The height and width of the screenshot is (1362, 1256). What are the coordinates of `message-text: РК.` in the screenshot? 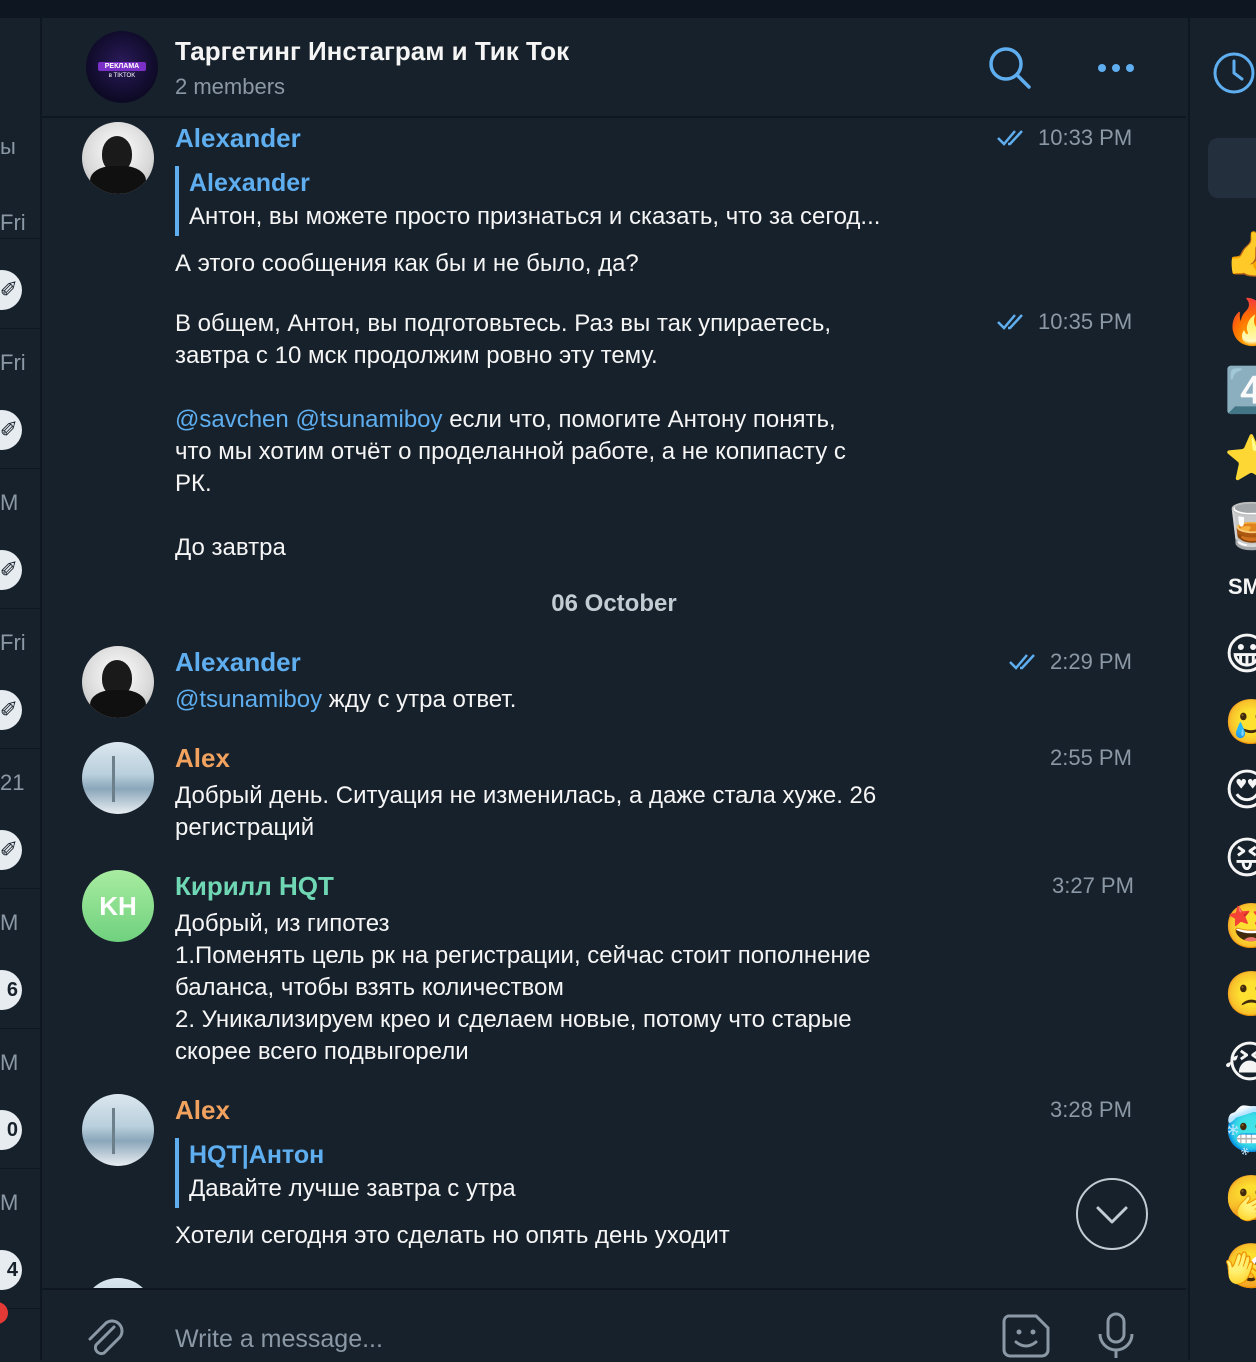 It's located at (193, 483).